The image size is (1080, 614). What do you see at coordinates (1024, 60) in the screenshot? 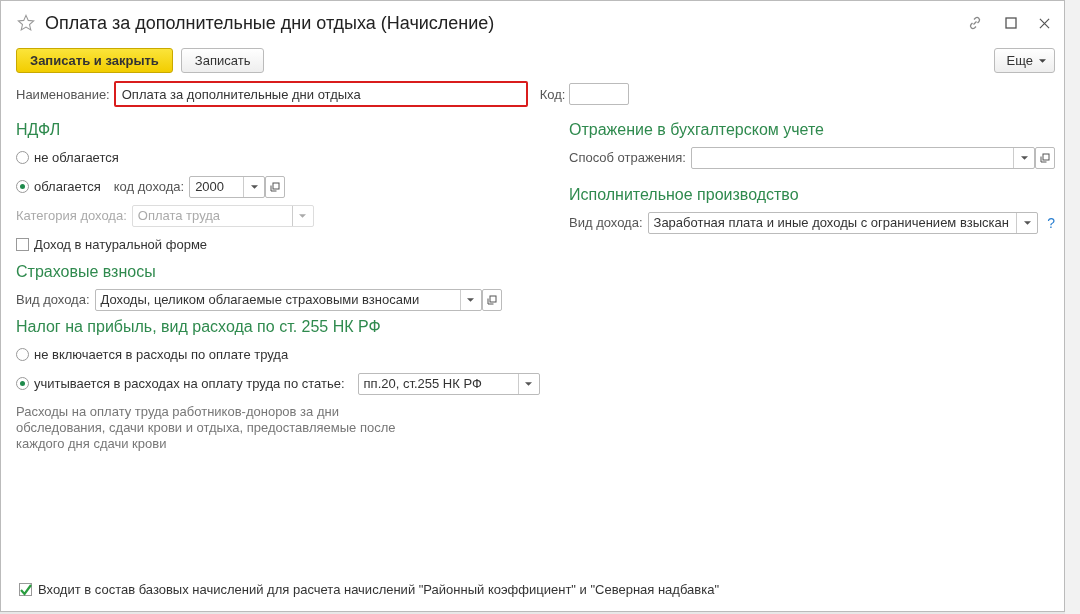
I see `more-button: Еще` at bounding box center [1024, 60].